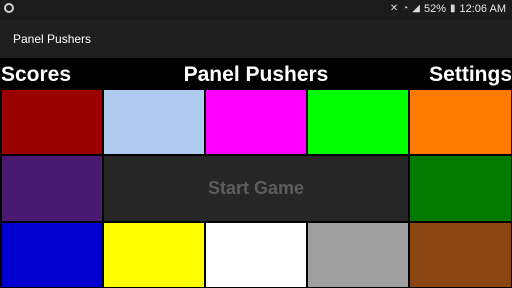 The image size is (512, 288). Describe the element at coordinates (52, 188) in the screenshot. I see `panel-purple` at that location.